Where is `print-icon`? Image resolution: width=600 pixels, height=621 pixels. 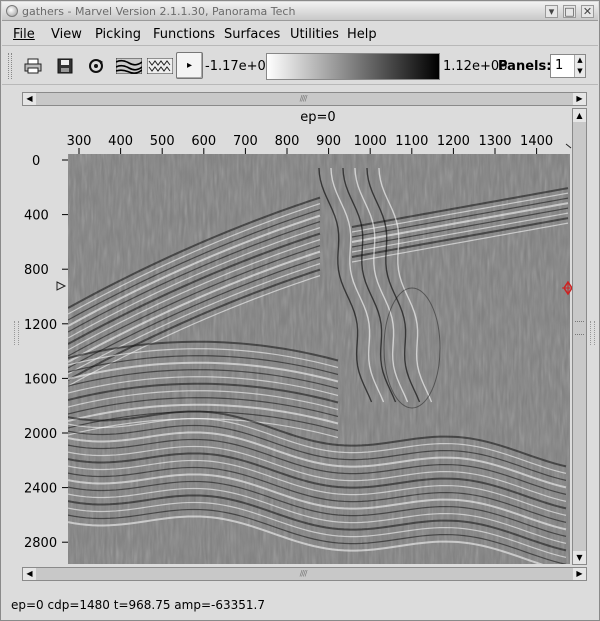
print-icon is located at coordinates (33, 66).